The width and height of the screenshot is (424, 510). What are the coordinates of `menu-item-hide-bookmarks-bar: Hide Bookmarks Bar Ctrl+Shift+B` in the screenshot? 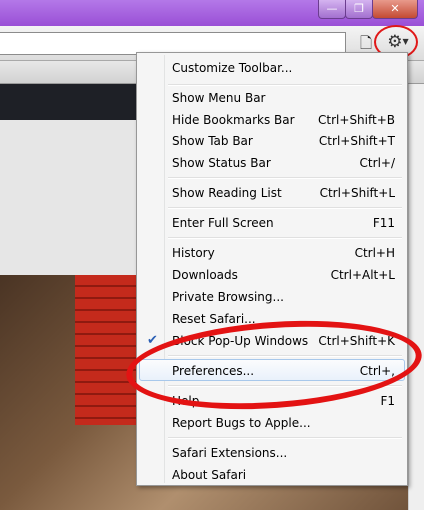 It's located at (272, 120).